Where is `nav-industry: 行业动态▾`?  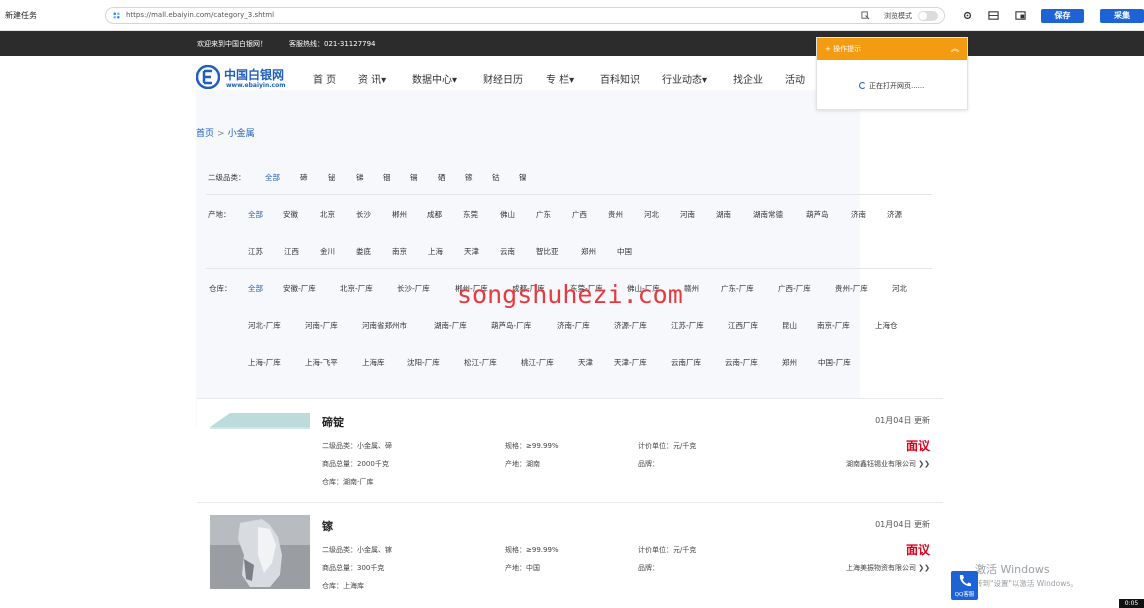
nav-industry: 行业动态▾ is located at coordinates (684, 78).